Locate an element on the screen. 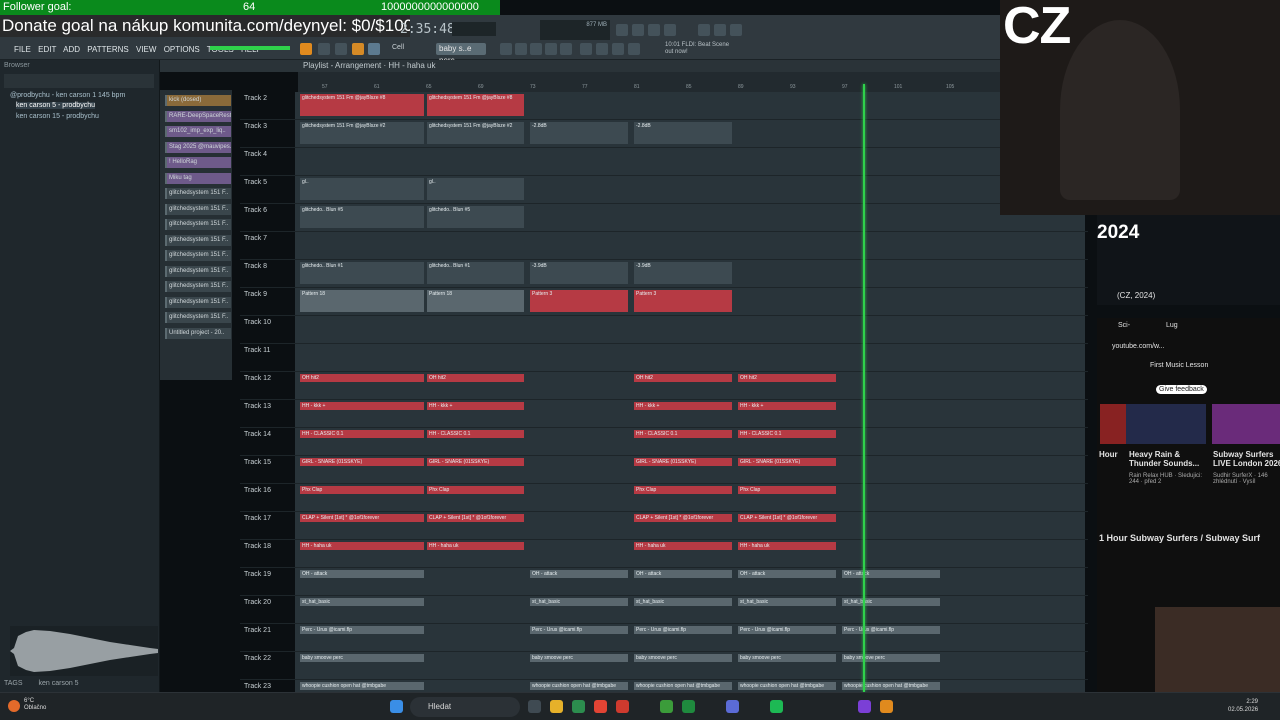 The image size is (1280, 720). track-name: Track 18 is located at coordinates (257, 546).